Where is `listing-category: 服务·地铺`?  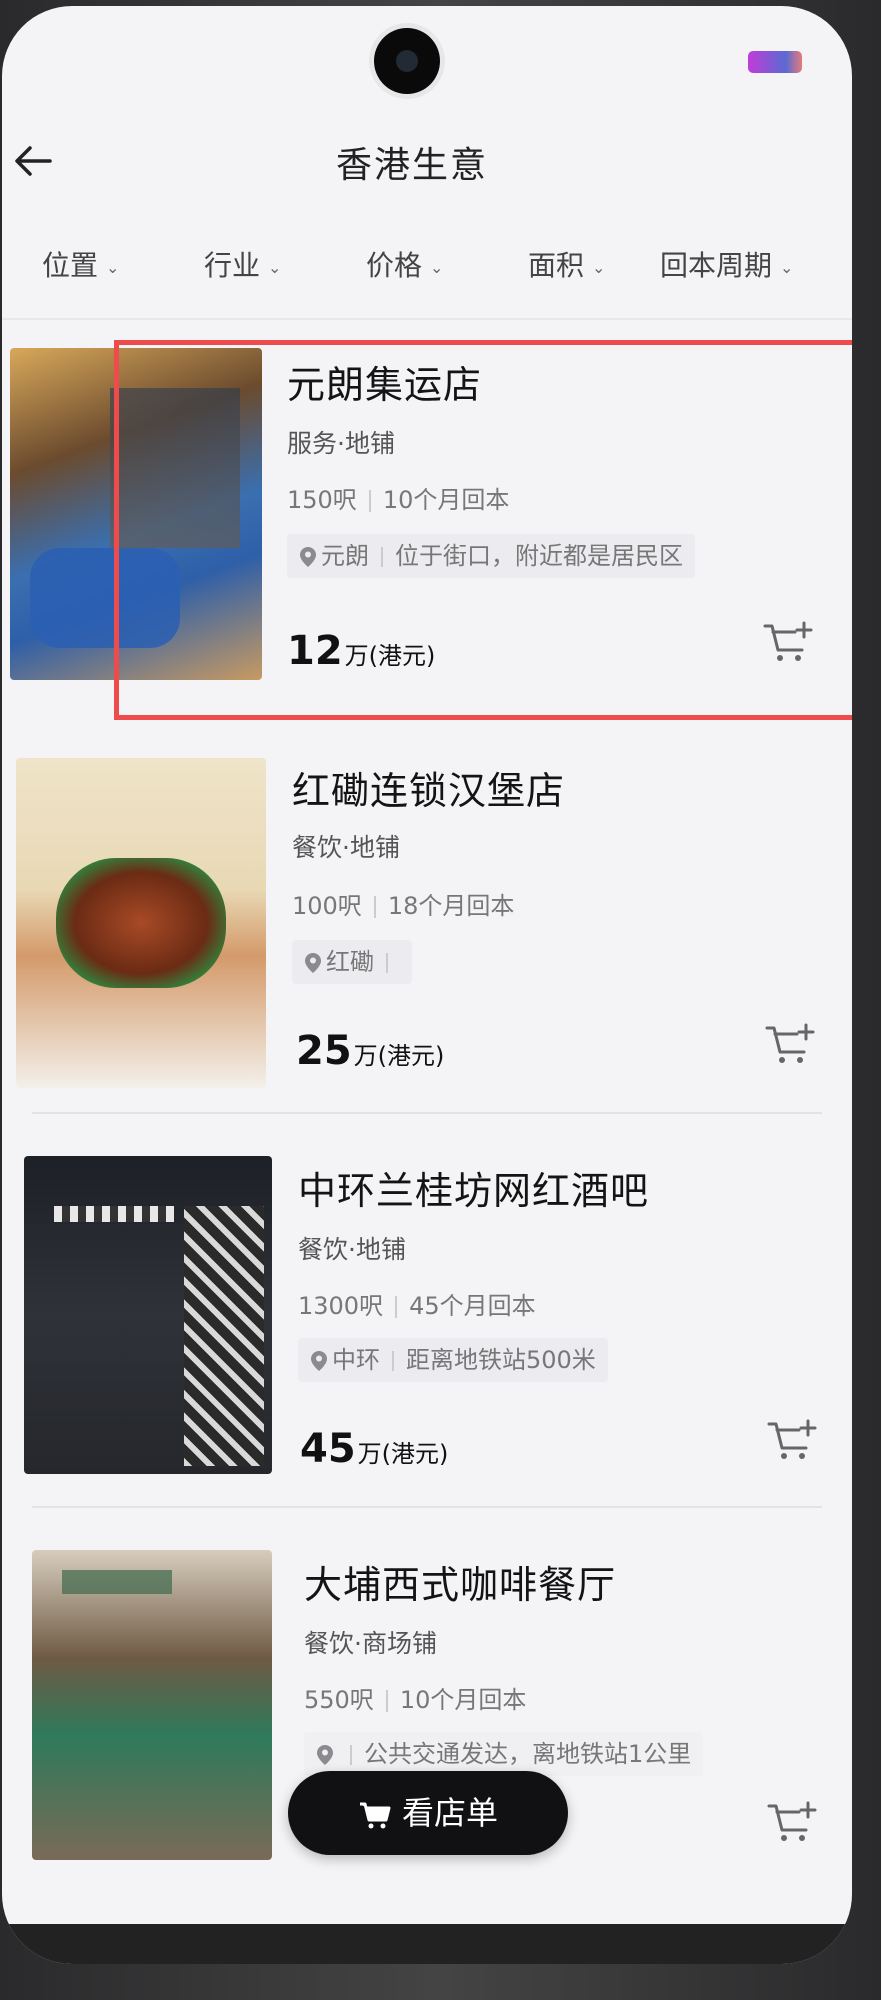
listing-category: 服务·地铺 is located at coordinates (341, 443).